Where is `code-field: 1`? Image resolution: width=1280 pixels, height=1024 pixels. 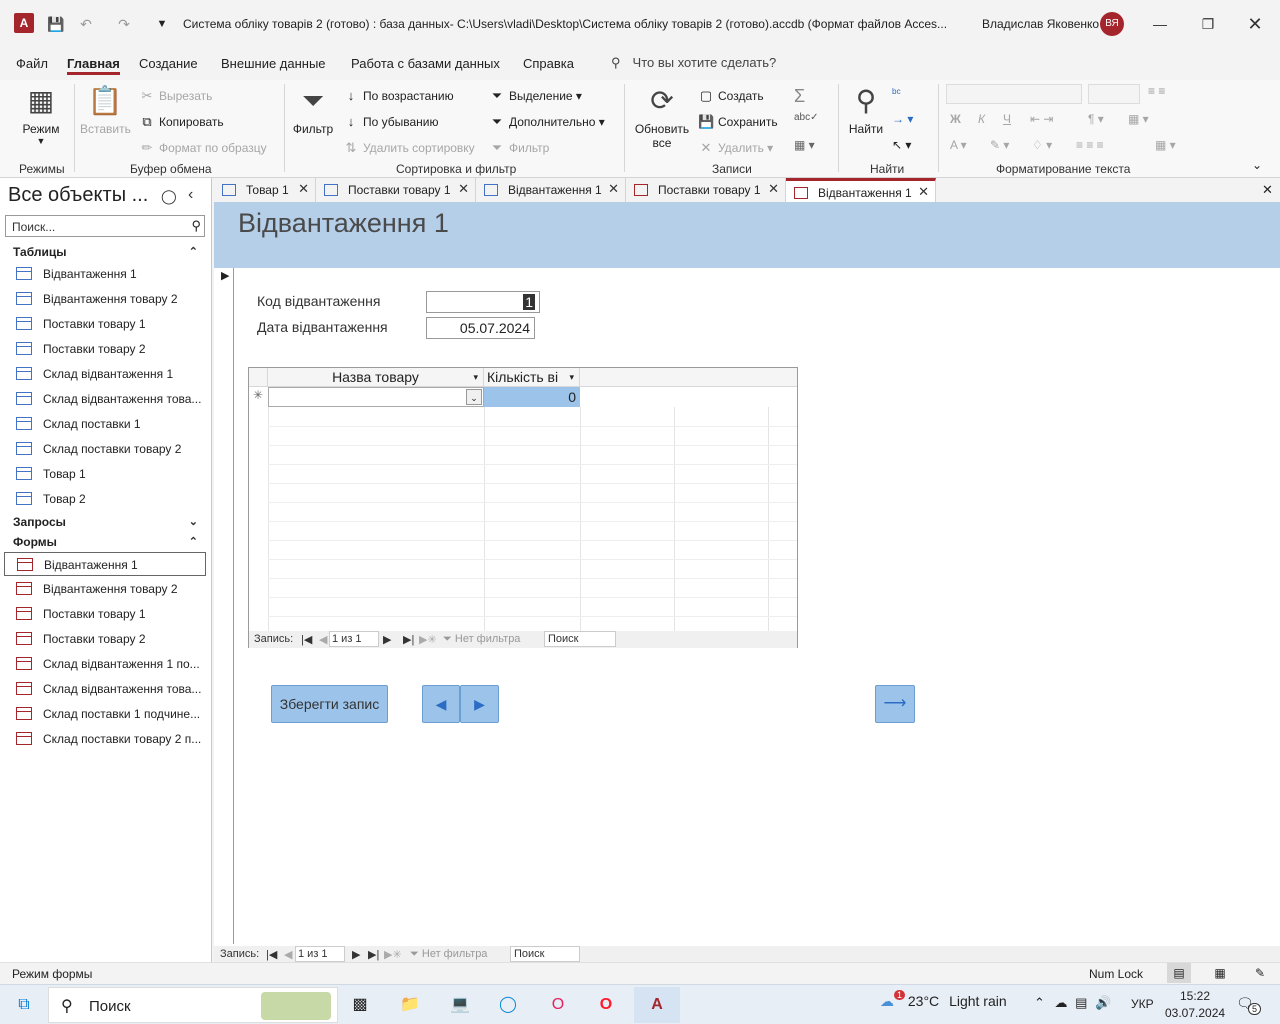
code-field: 1 is located at coordinates (483, 302).